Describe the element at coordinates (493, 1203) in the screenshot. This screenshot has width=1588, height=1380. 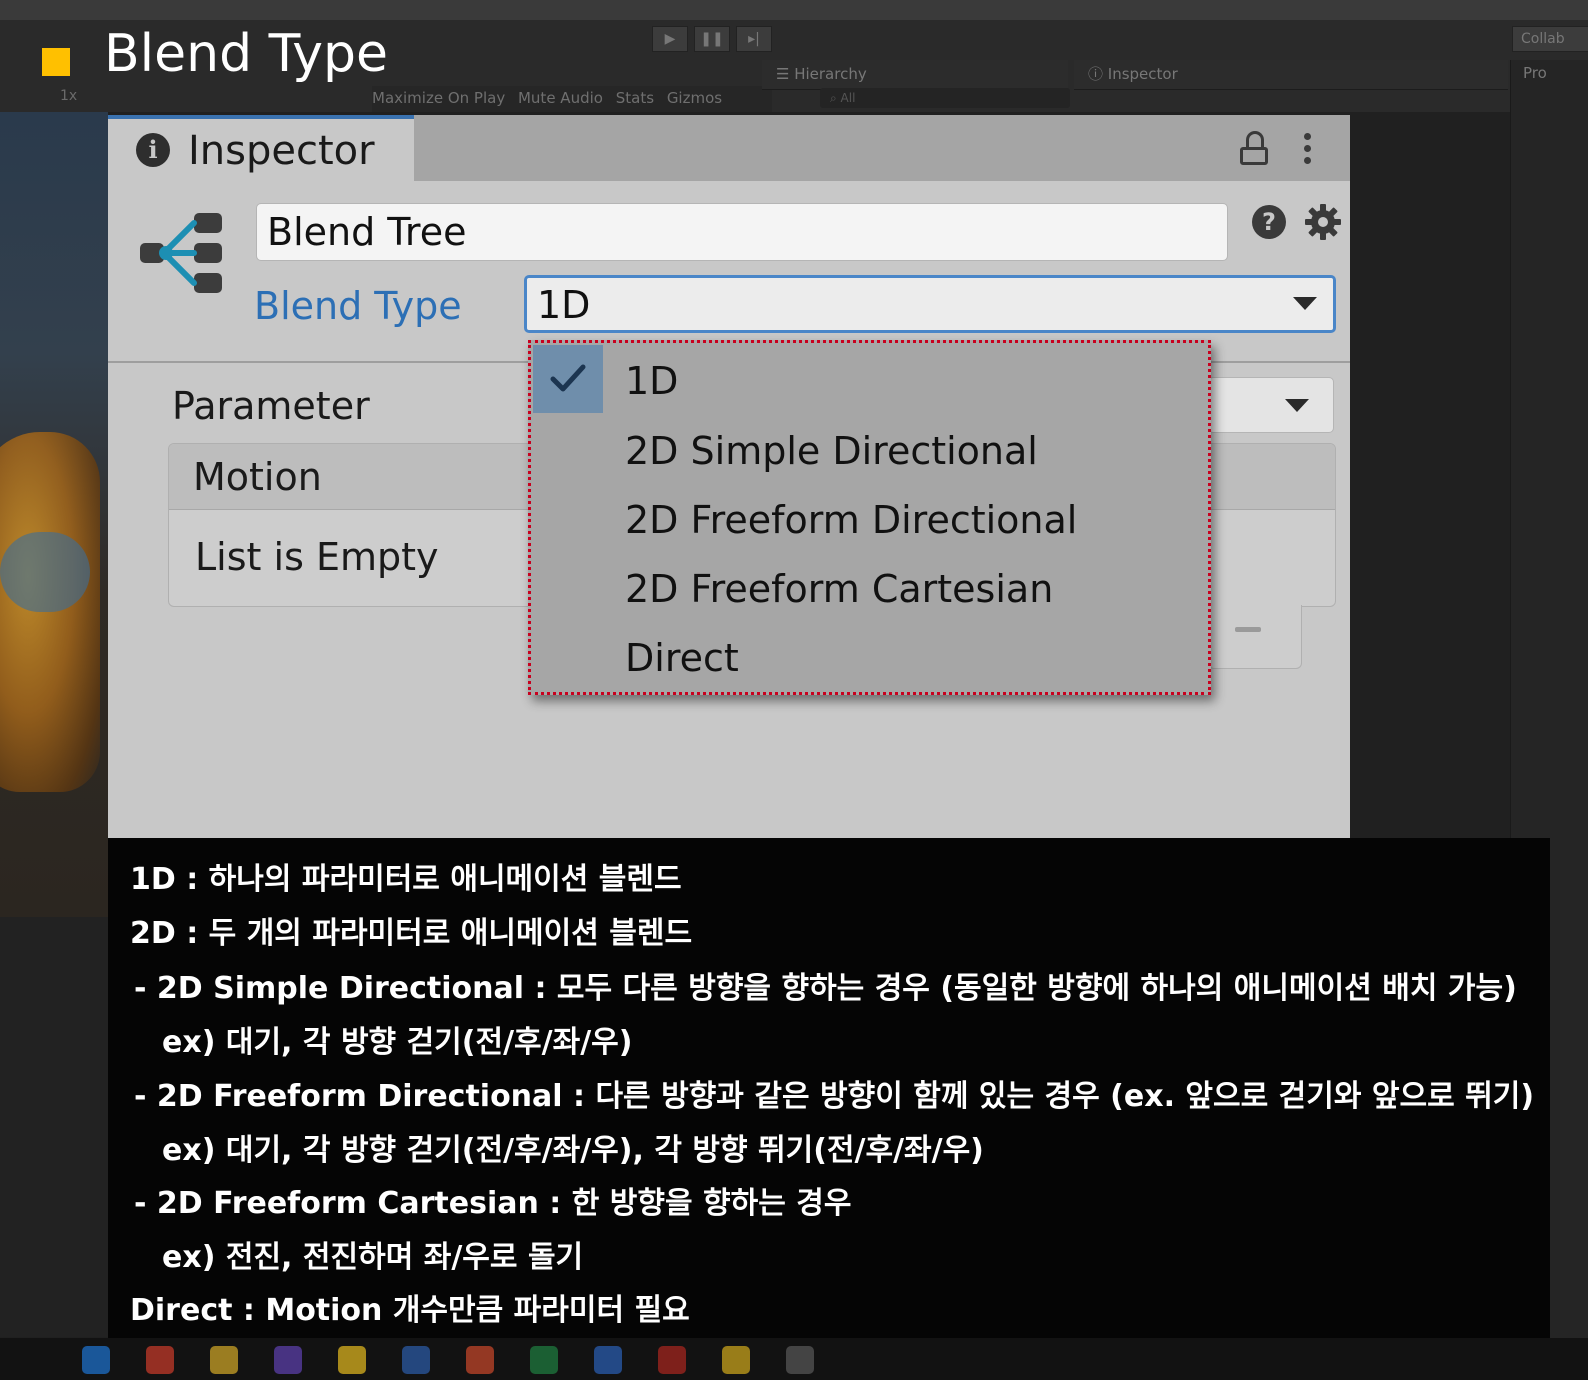
I see `caption-line: - 2D Freeform Cartesian : 한 방향을 향하는 경우` at that location.